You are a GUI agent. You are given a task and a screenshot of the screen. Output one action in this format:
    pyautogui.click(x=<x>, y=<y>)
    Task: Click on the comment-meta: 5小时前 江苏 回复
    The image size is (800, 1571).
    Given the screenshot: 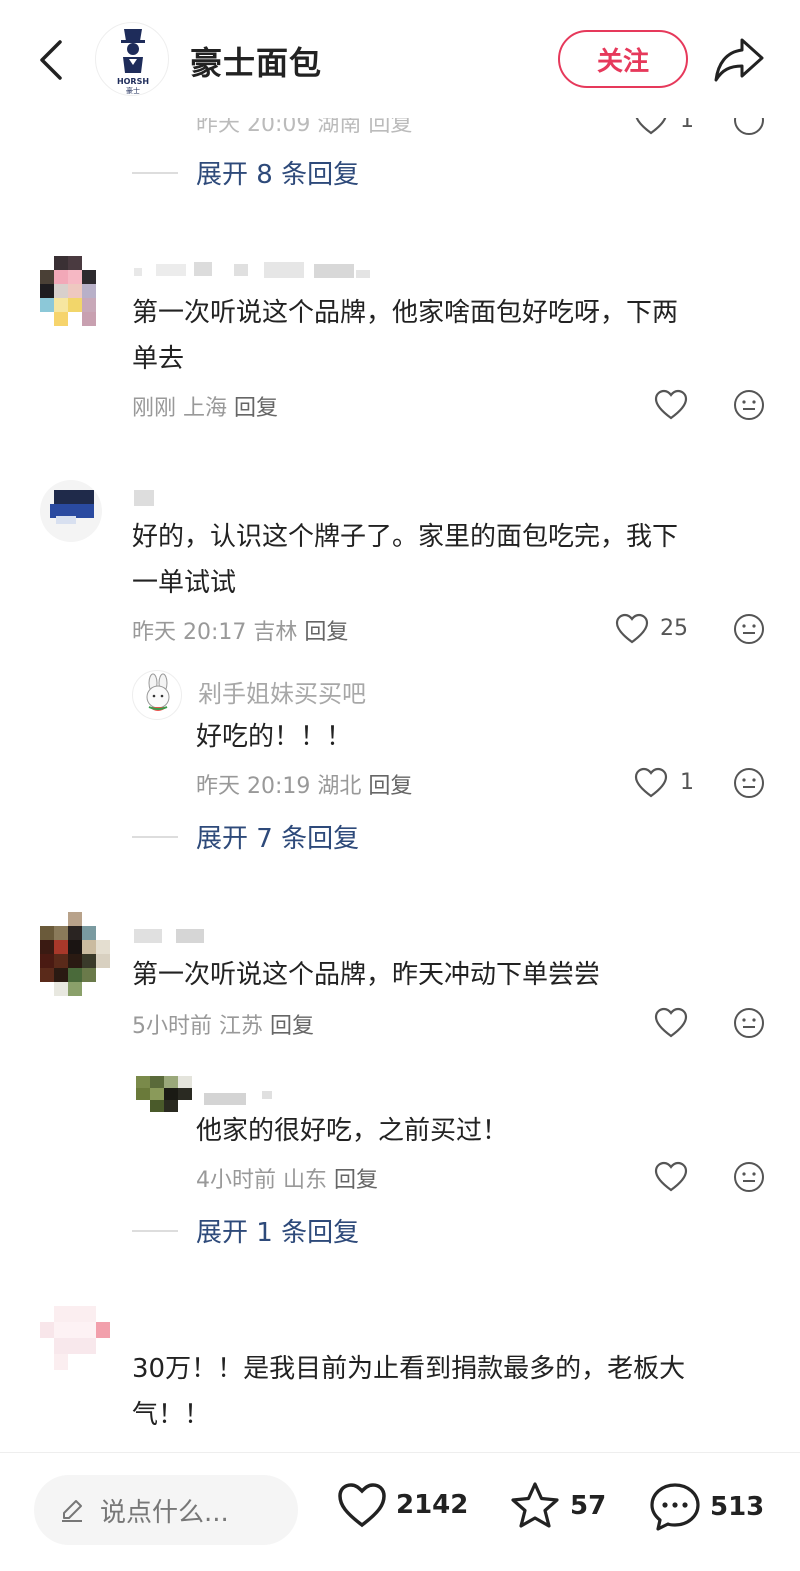 What is the action you would take?
    pyautogui.click(x=223, y=1026)
    